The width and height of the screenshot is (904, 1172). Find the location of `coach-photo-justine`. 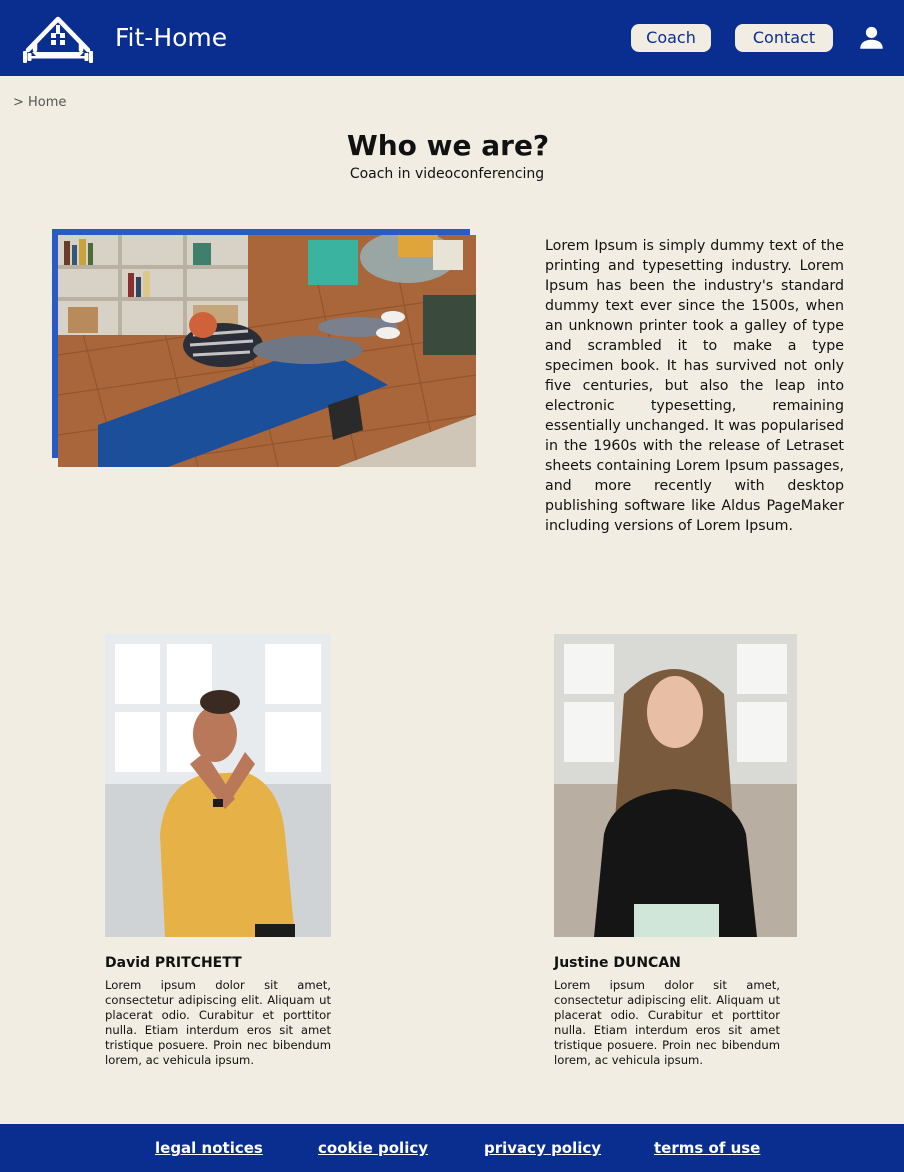

coach-photo-justine is located at coordinates (675, 785).